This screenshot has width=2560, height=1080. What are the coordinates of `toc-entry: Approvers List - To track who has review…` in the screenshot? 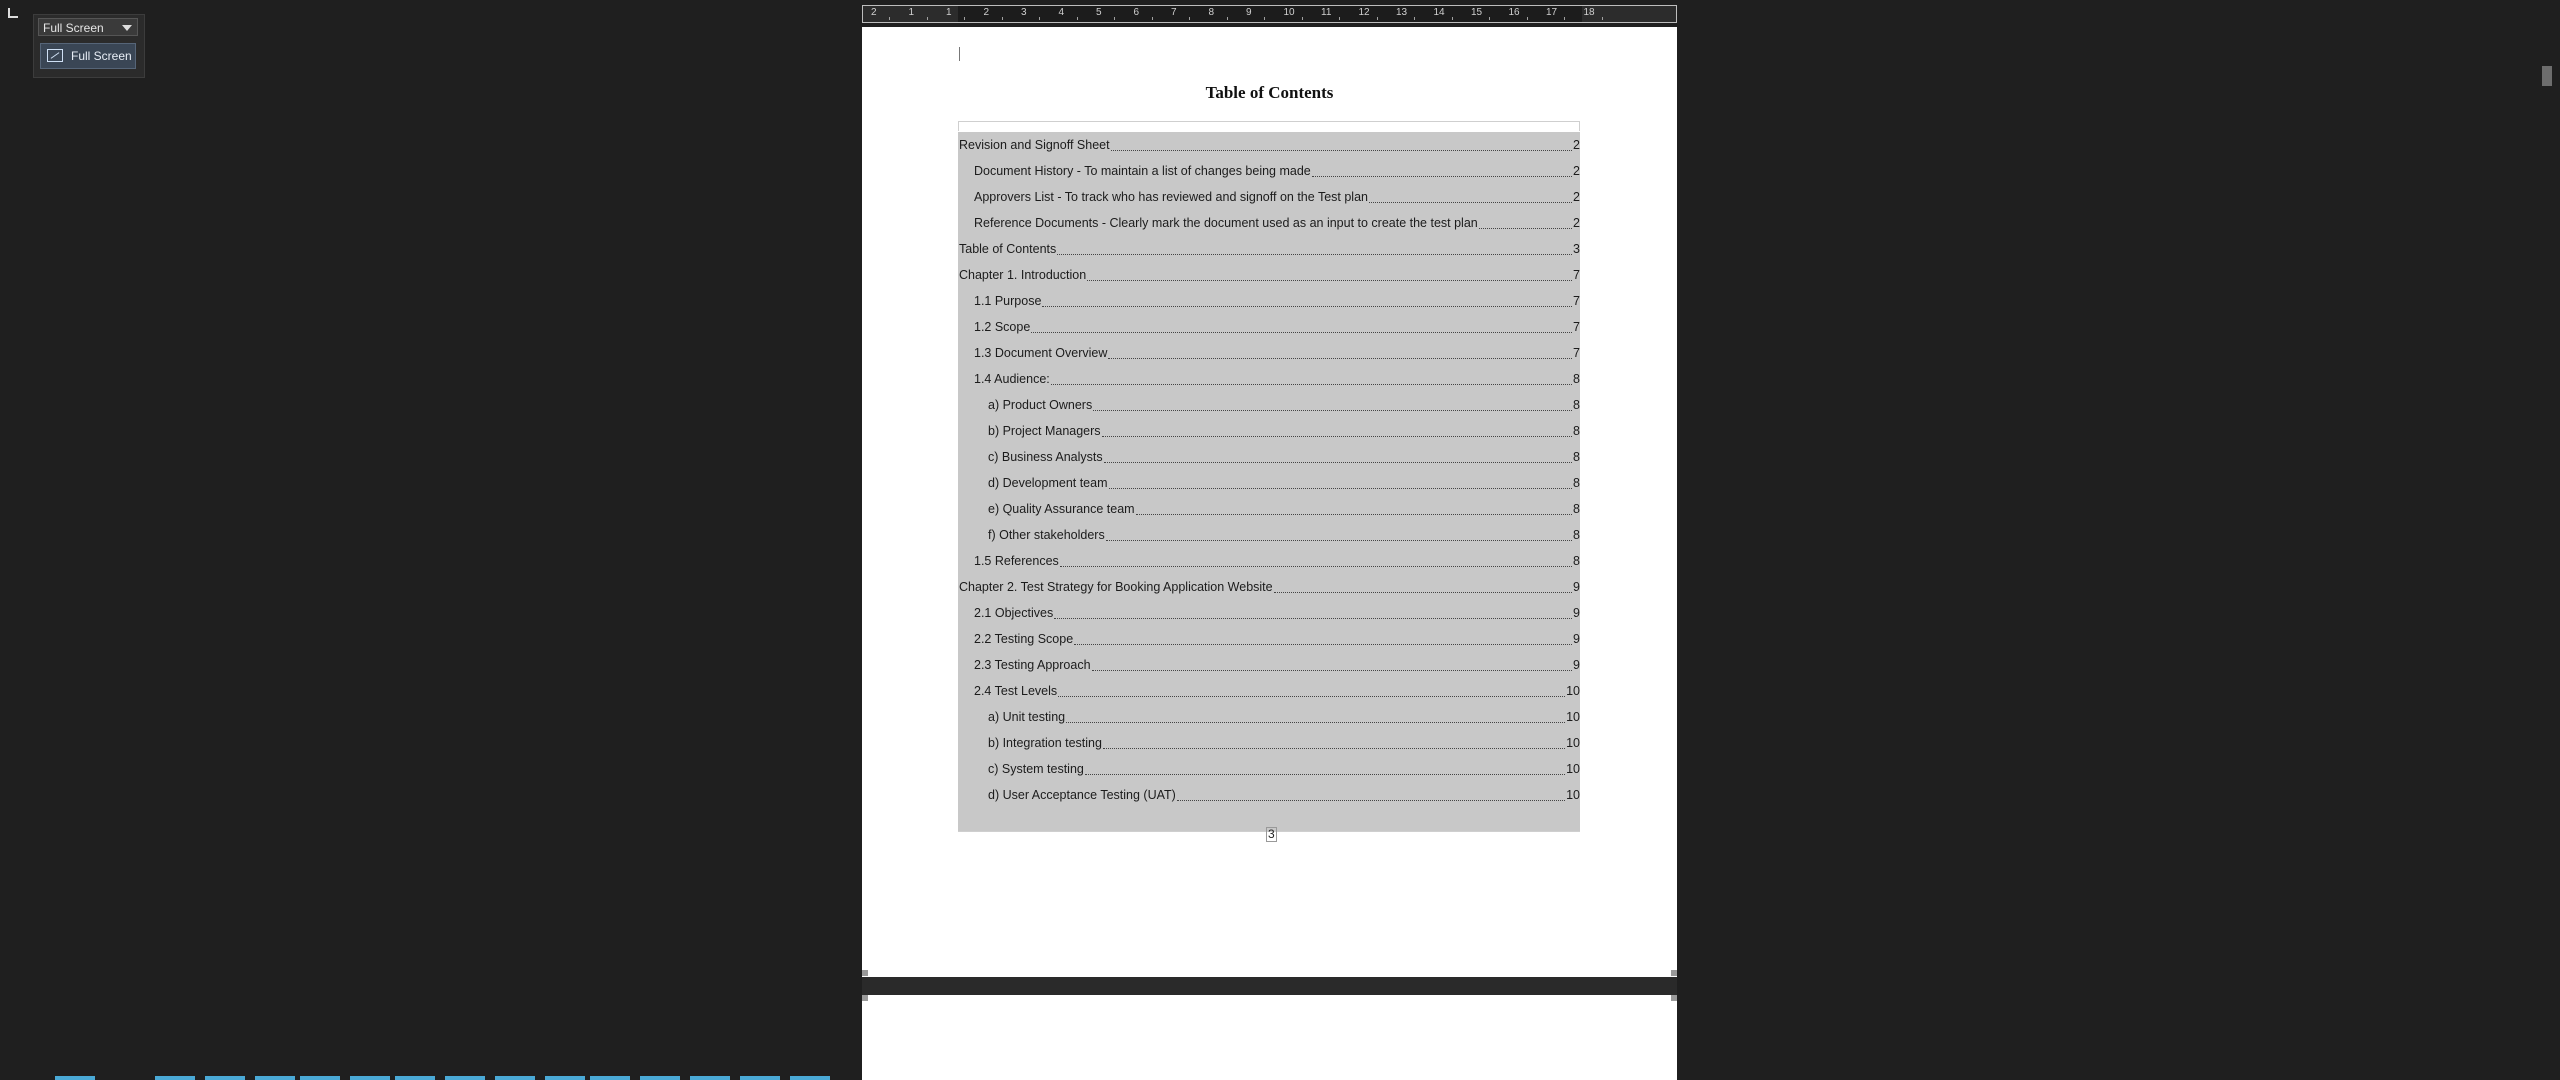 It's located at (1269, 197).